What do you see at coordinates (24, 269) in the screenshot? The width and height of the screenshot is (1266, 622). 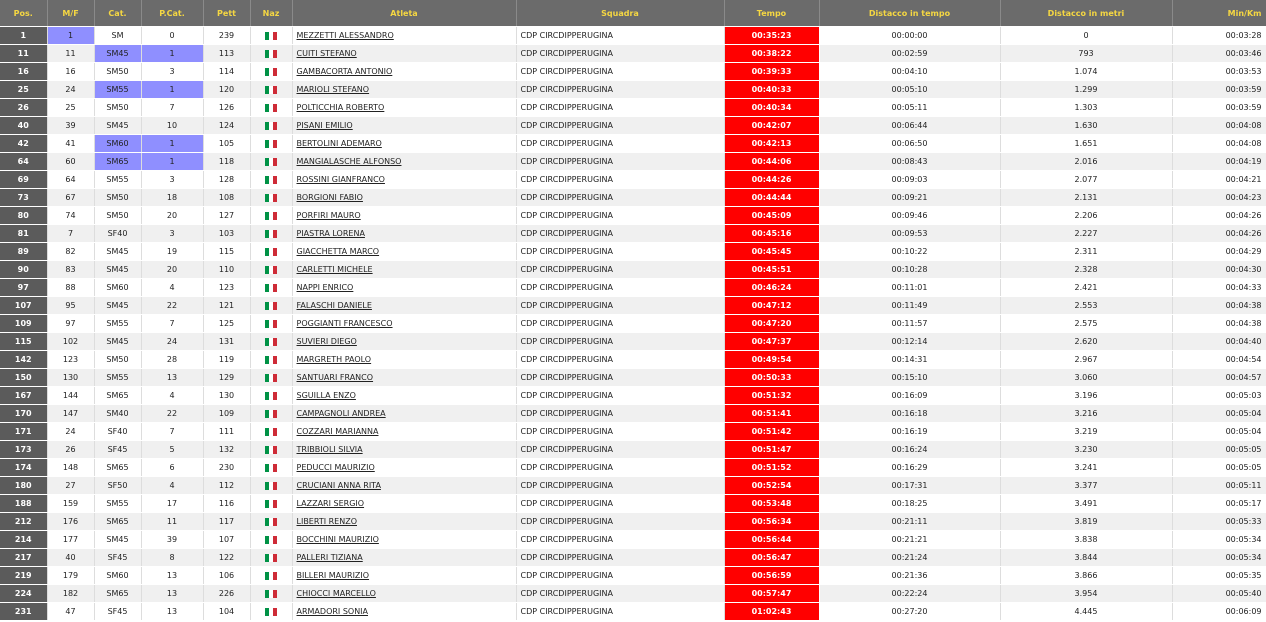 I see `cell-pos: 90` at bounding box center [24, 269].